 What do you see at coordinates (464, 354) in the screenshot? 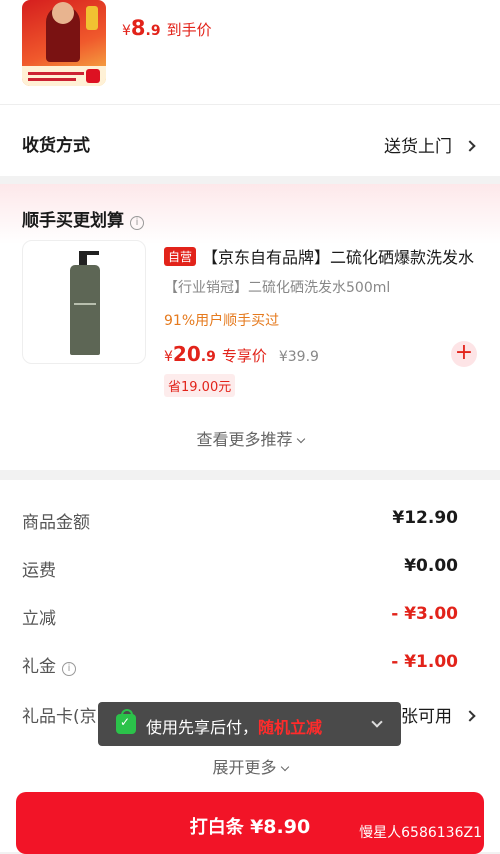
I see `add-to-order-button: +` at bounding box center [464, 354].